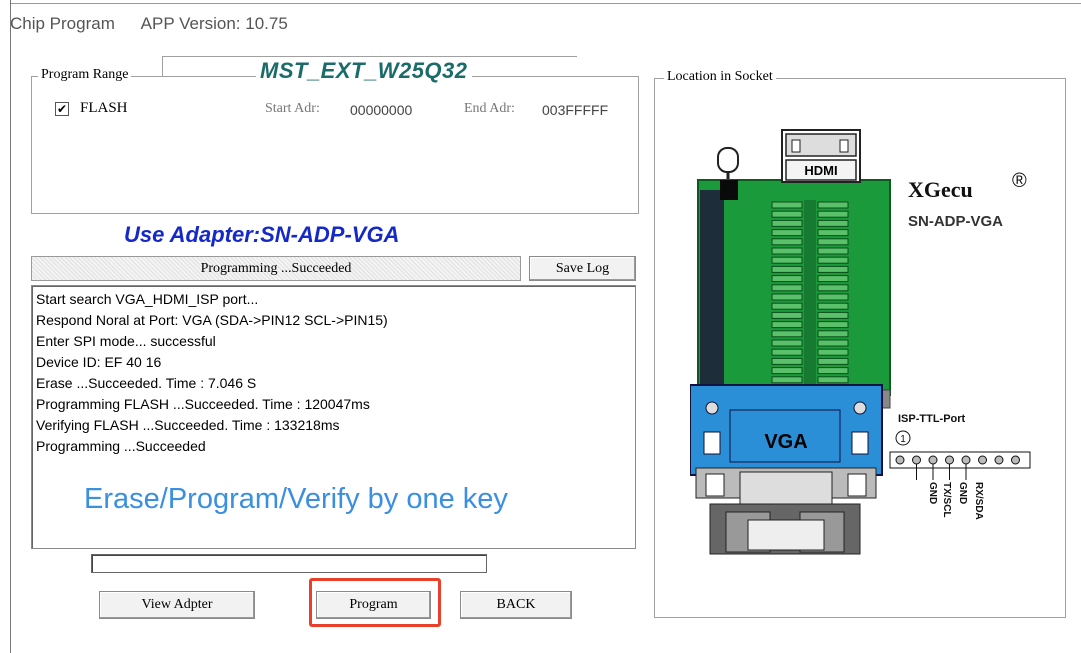 The width and height of the screenshot is (1081, 653). What do you see at coordinates (786, 511) in the screenshot?
I see `vga-connector` at bounding box center [786, 511].